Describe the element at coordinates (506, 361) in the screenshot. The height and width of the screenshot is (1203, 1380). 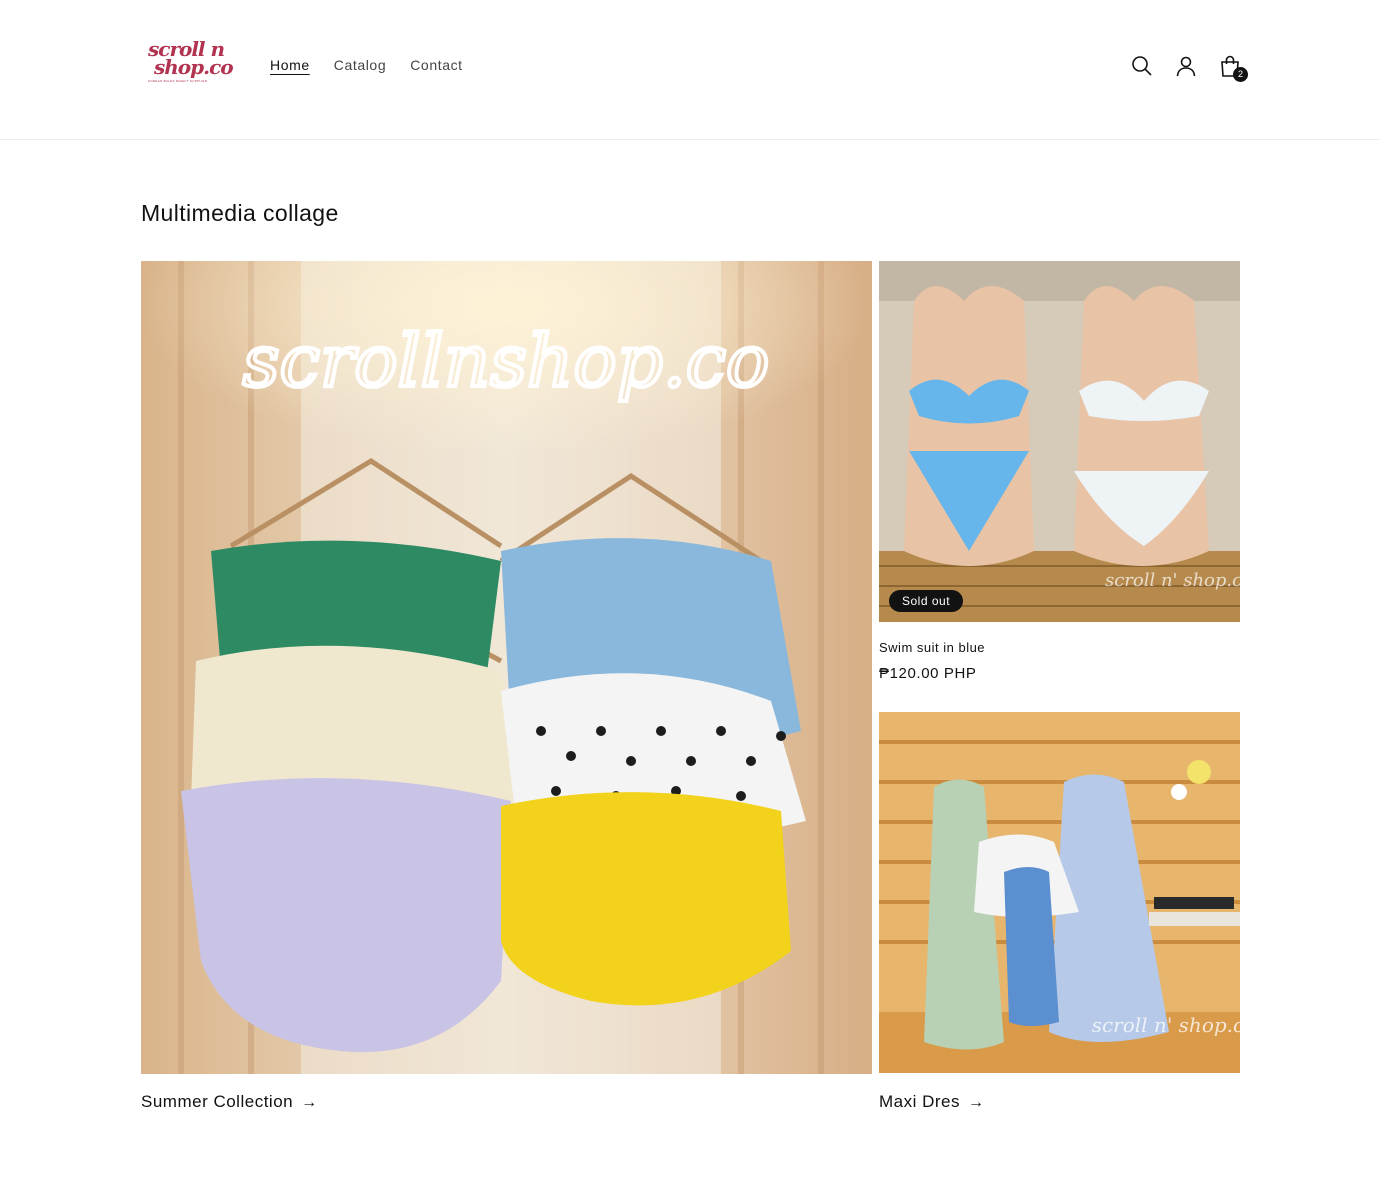
I see `neon-sign-text: scrollnshop.co` at that location.